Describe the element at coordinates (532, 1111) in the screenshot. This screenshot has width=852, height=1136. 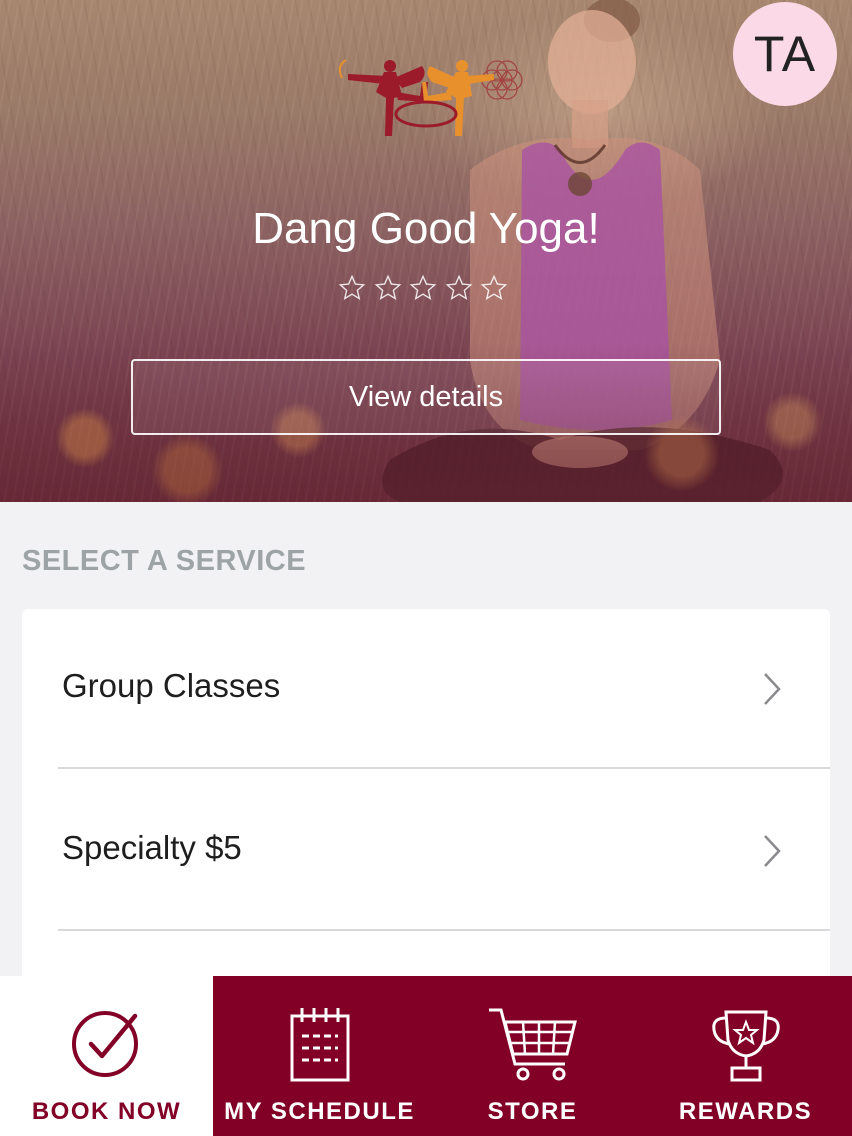
I see `tab-label: STORE` at that location.